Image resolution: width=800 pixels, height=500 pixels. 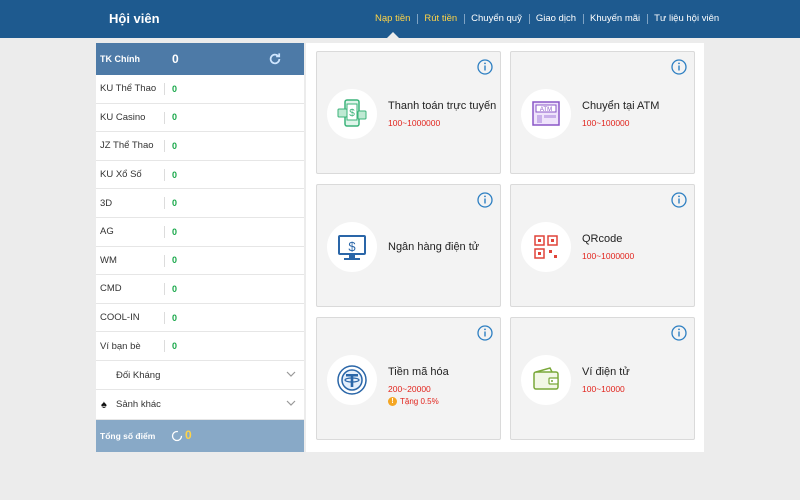 What do you see at coordinates (606, 123) in the screenshot?
I see `method-range: 100~100000` at bounding box center [606, 123].